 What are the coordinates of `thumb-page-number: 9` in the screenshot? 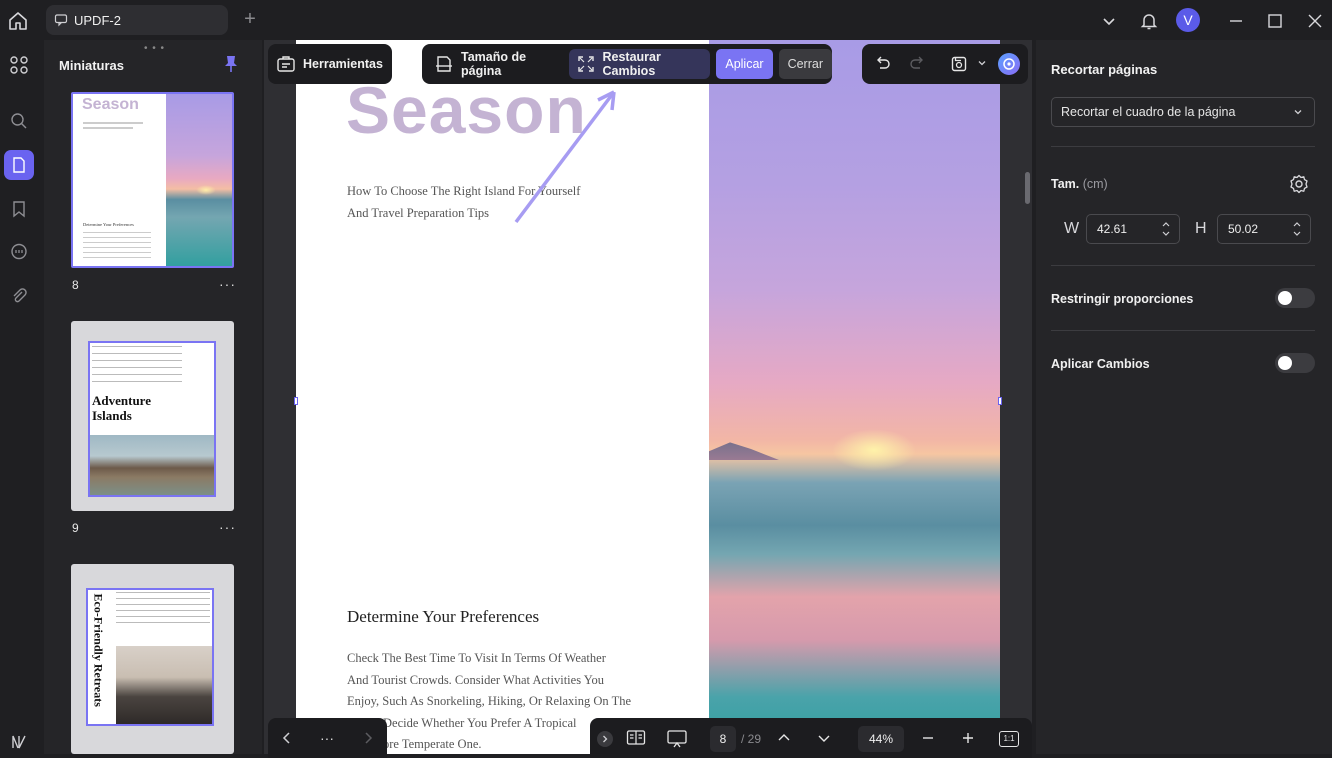 It's located at (75, 528).